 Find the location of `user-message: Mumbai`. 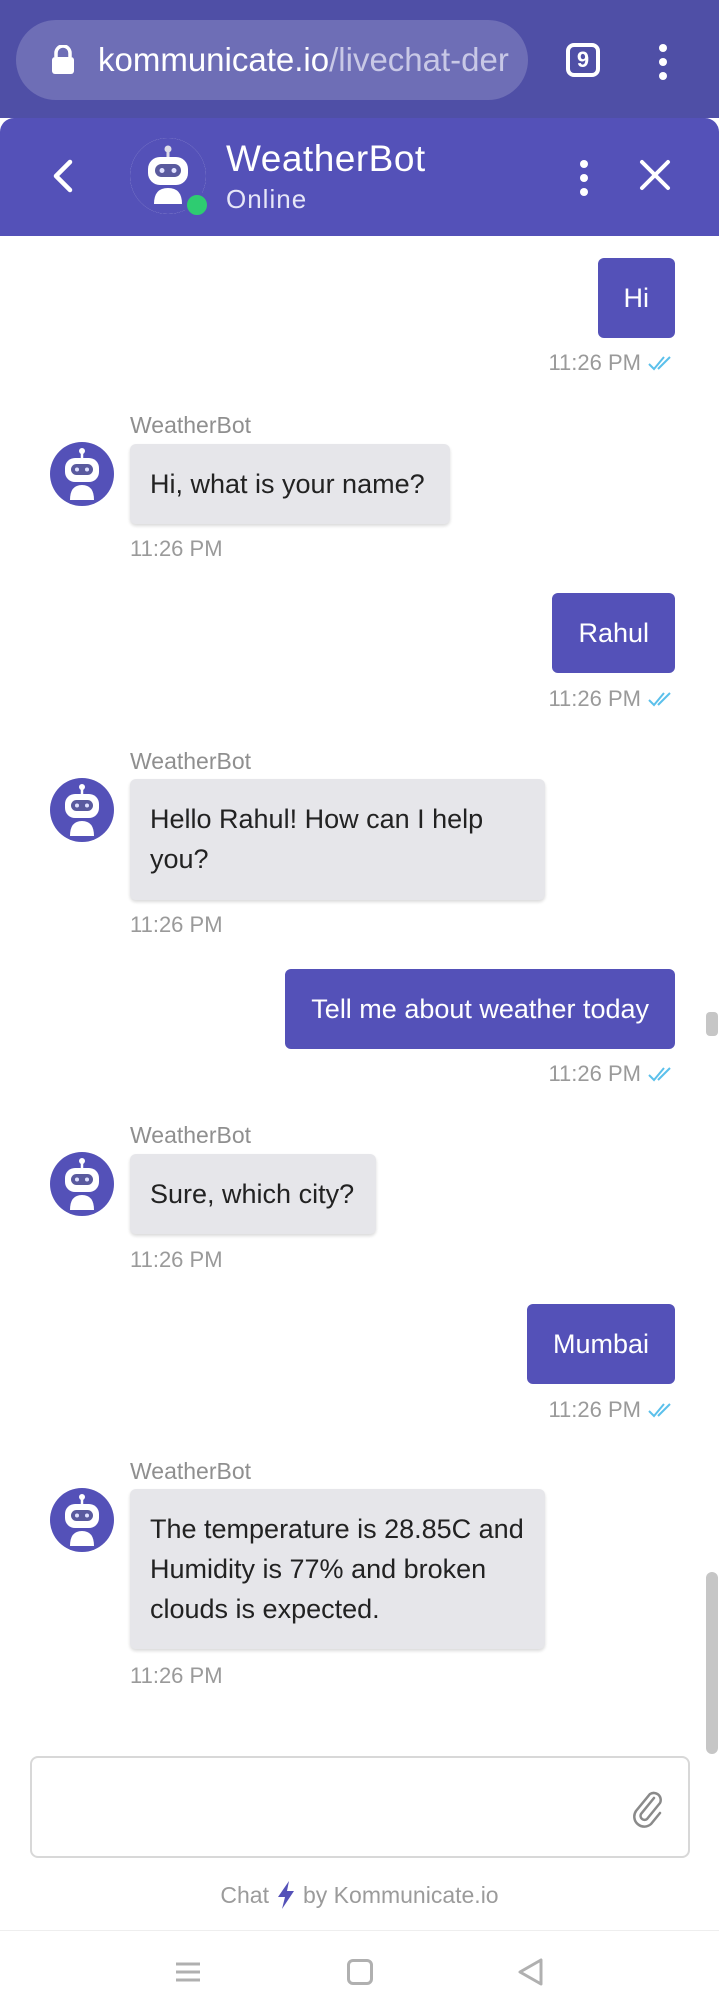

user-message: Mumbai is located at coordinates (600, 1344).